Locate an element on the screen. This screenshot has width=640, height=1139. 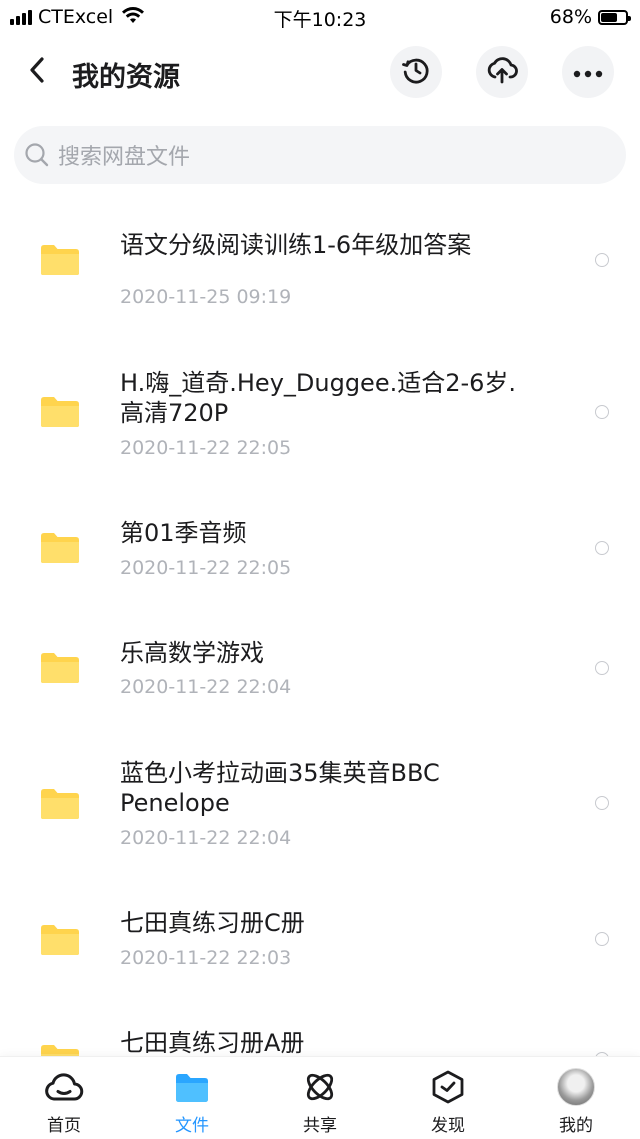
file-name: 蓝色小考拉动画35集英音BBC Penelope is located at coordinates (280, 788).